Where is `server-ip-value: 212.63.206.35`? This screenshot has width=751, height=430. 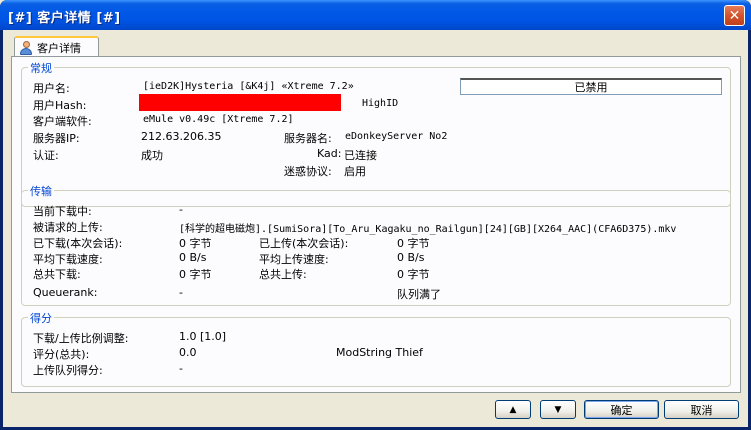
server-ip-value: 212.63.206.35 is located at coordinates (181, 136).